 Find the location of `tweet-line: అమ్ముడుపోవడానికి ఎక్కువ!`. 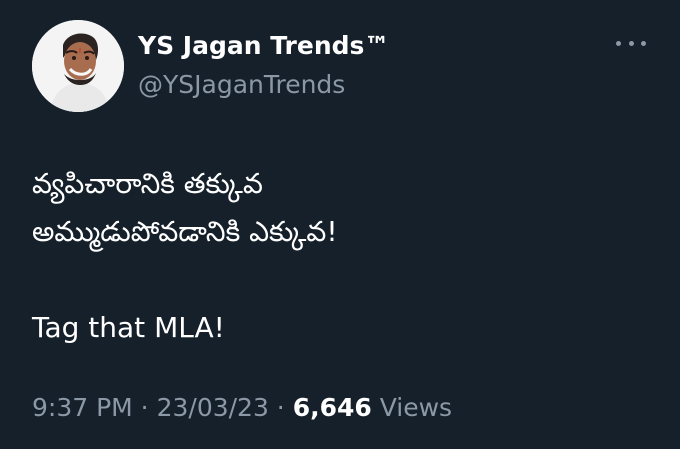

tweet-line: అమ్ముడుపోవడానికి ఎక్కువ! is located at coordinates (185, 231).